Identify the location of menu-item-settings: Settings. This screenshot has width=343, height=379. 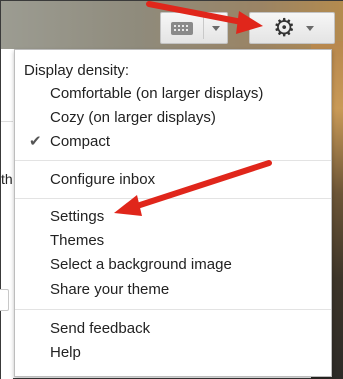
(77, 217).